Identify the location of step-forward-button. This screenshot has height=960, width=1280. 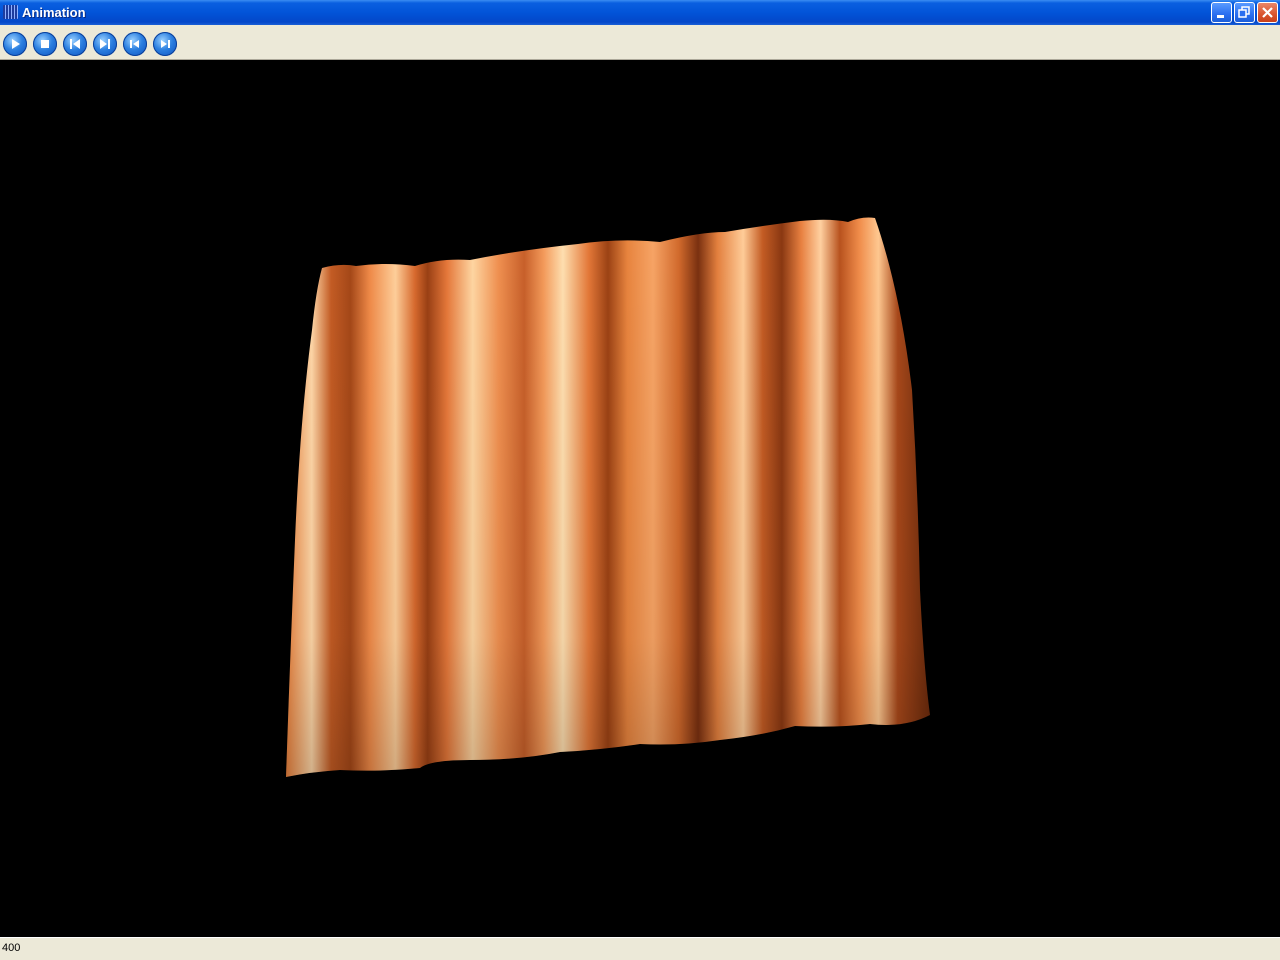
(165, 44).